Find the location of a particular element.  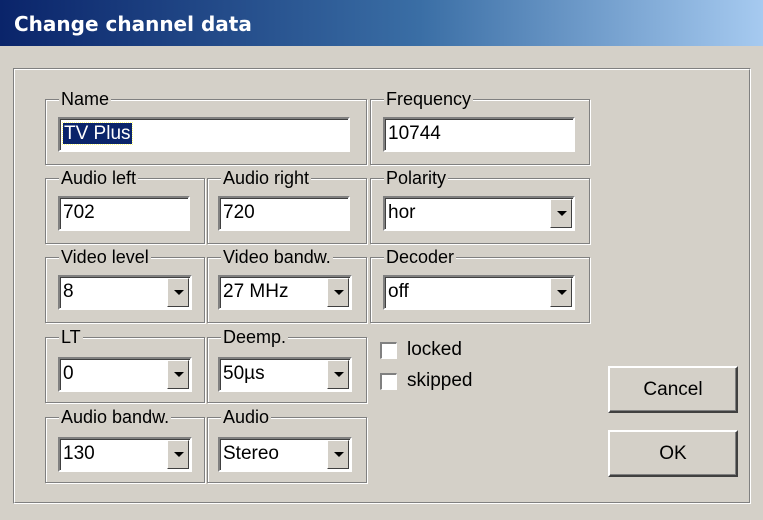

deemp-select: 50µs is located at coordinates (285, 374).